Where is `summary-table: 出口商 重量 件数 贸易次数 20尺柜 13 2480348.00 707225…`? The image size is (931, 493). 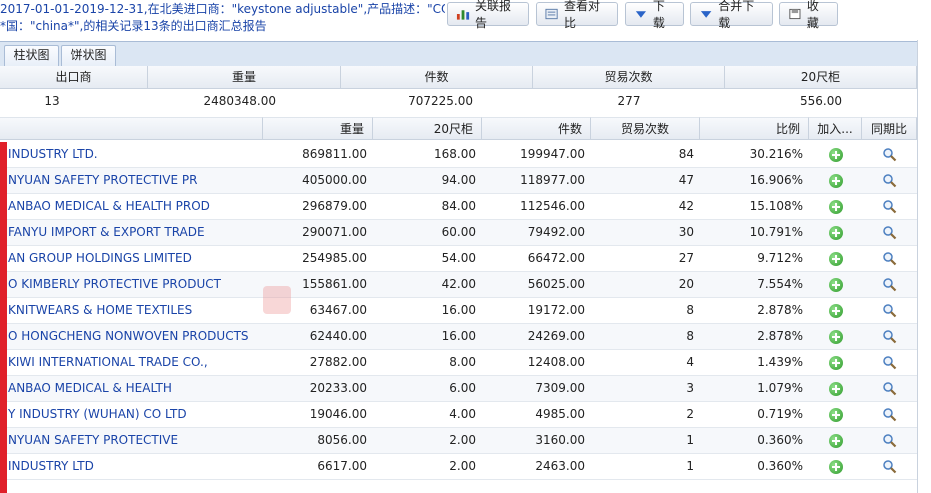 summary-table: 出口商 重量 件数 贸易次数 20尺柜 13 2480348.00 707225… is located at coordinates (458, 89).